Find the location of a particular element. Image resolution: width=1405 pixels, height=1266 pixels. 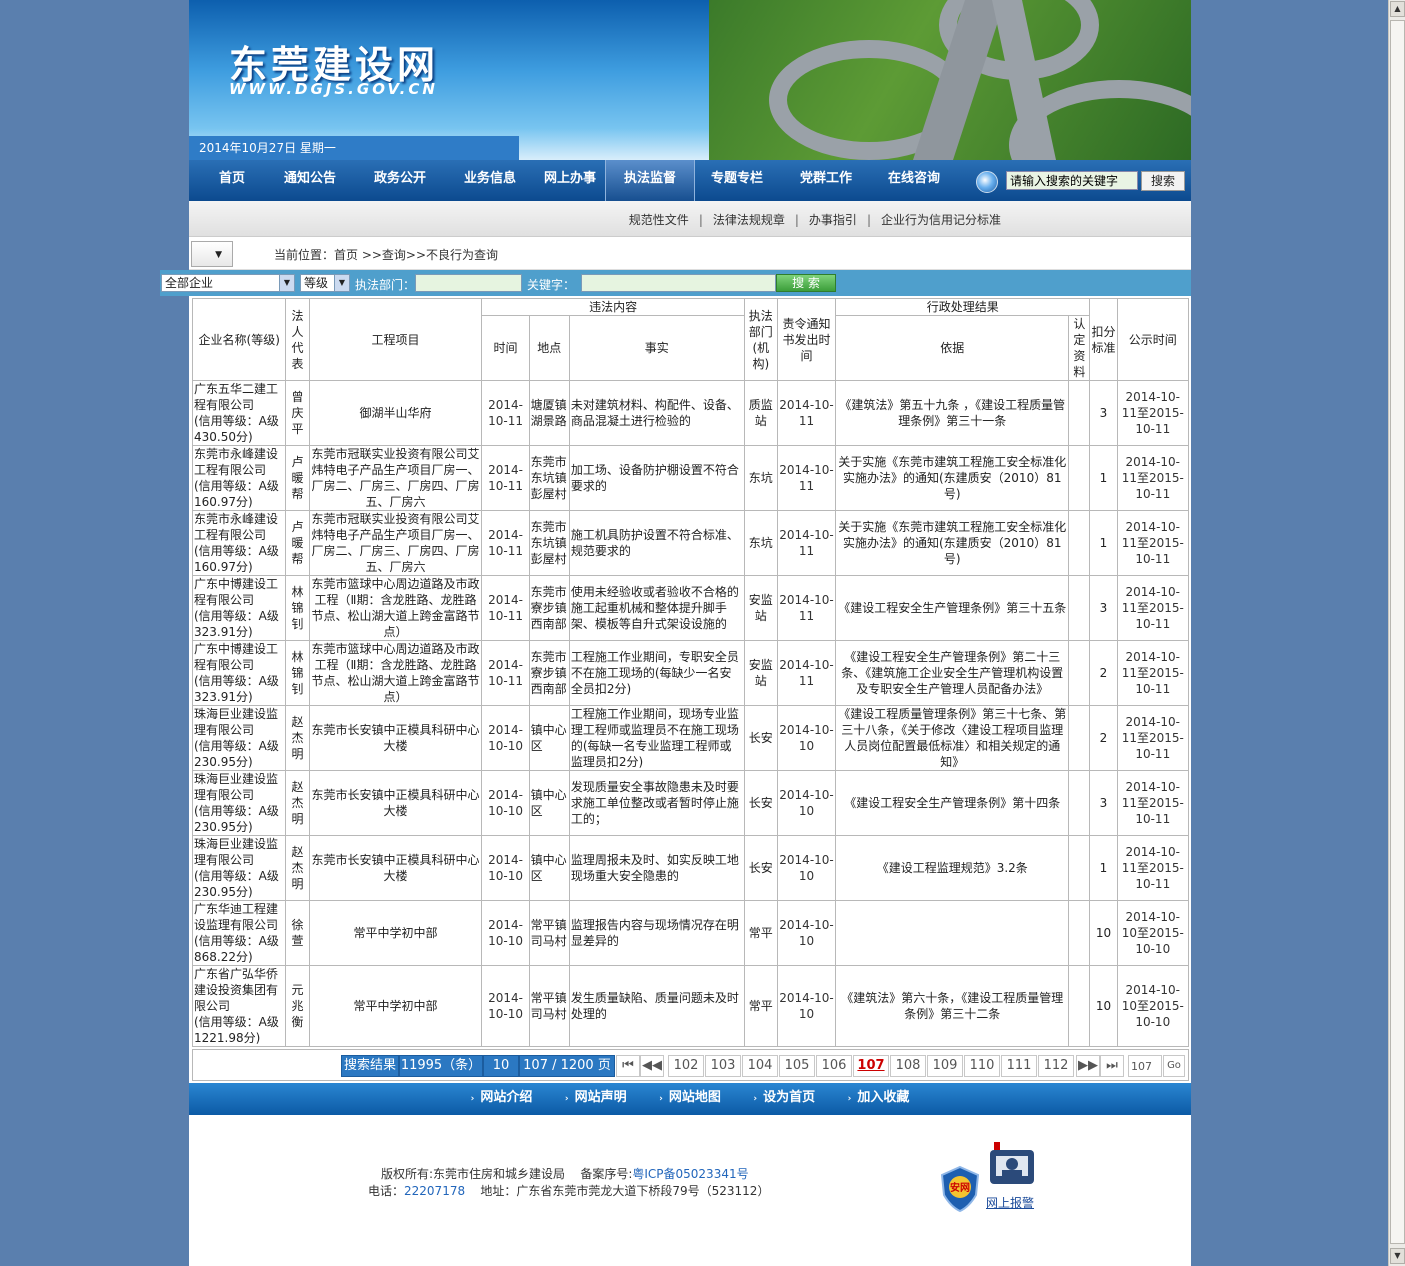

scroll-thumb is located at coordinates (1397, 632).